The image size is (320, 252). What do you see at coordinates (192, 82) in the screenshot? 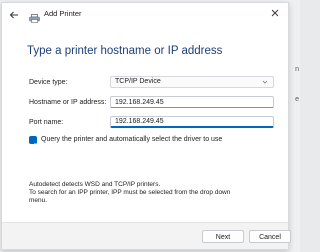
I see `device-type-dropdown: TCP/IP Device` at bounding box center [192, 82].